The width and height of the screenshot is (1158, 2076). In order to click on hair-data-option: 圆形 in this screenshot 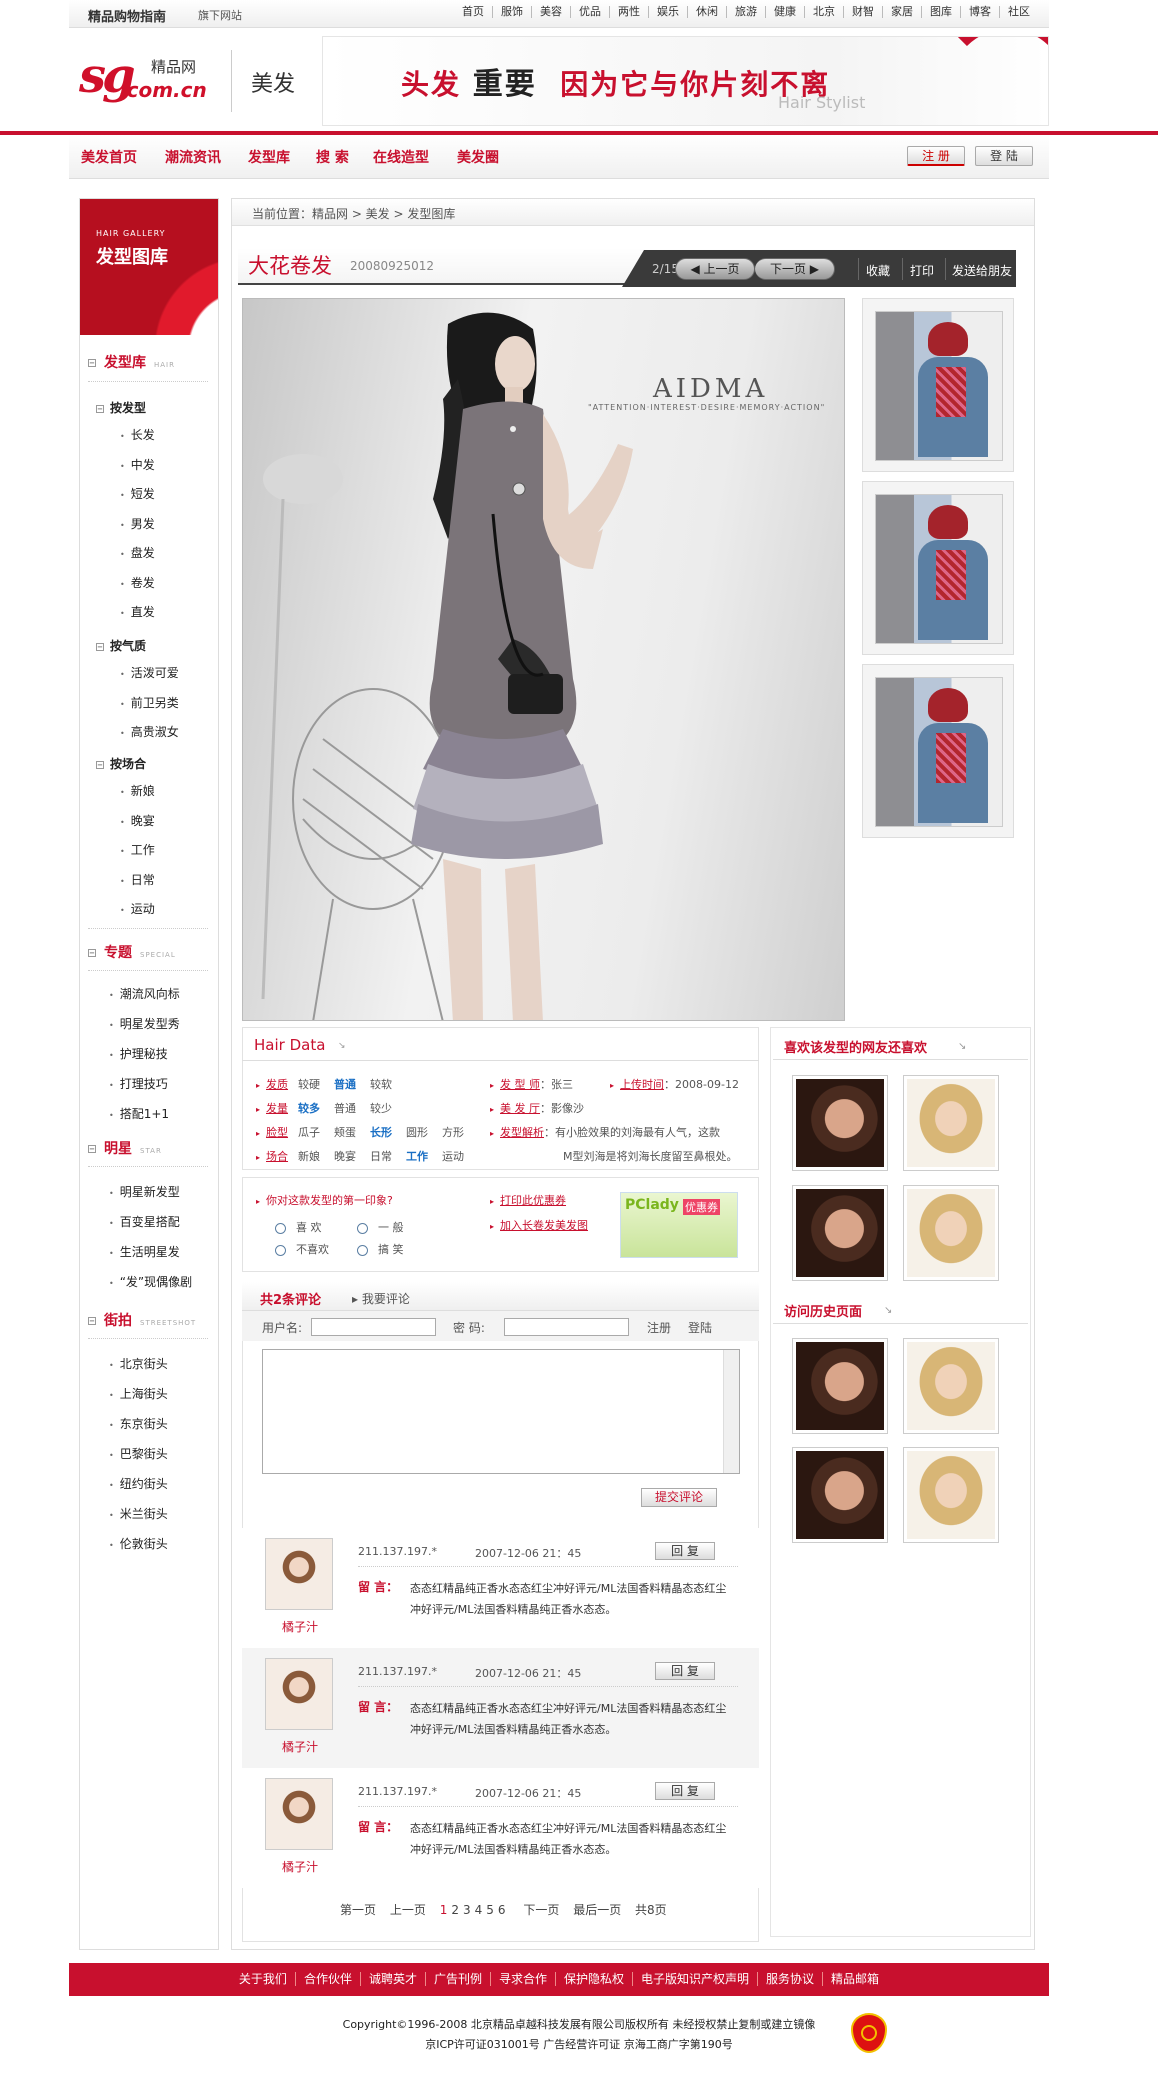, I will do `click(417, 1132)`.